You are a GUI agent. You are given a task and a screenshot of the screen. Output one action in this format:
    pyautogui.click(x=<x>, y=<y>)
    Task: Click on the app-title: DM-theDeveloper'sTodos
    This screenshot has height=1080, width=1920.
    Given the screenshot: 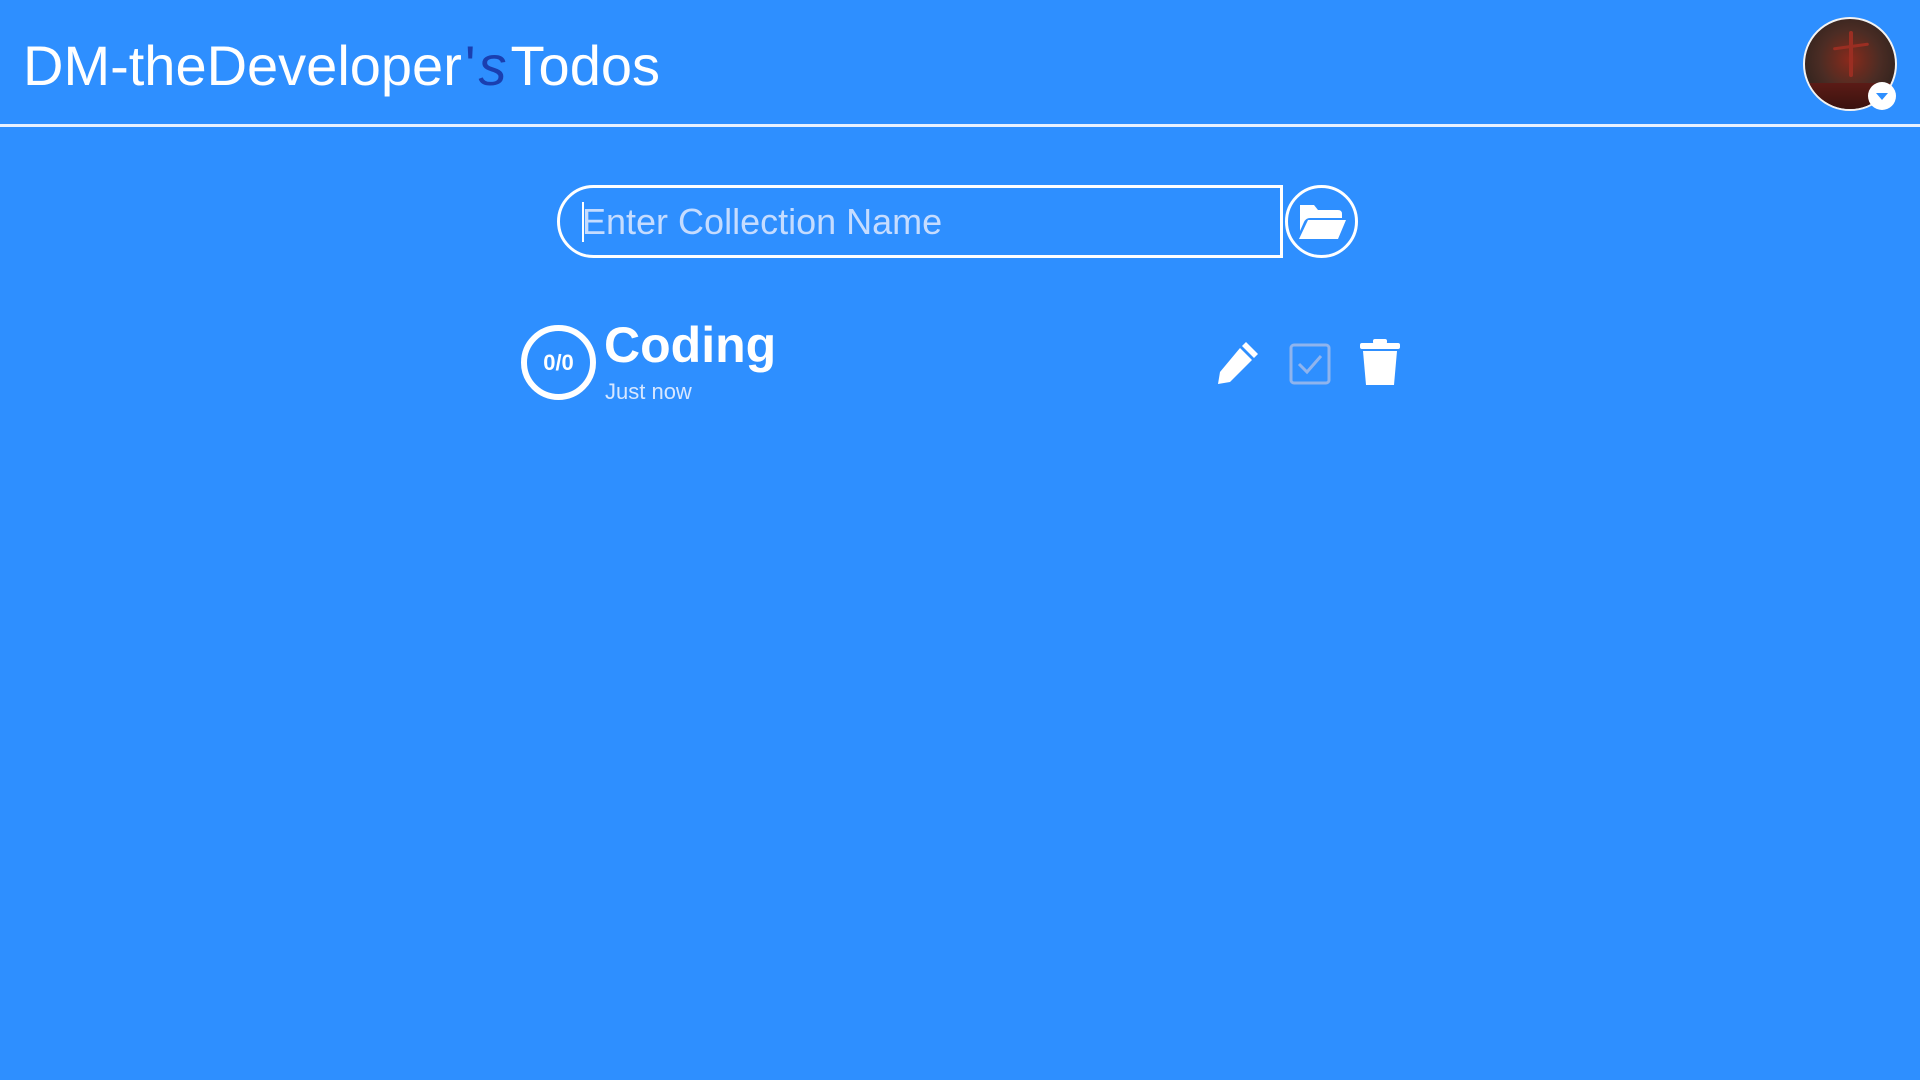 What is the action you would take?
    pyautogui.click(x=341, y=66)
    